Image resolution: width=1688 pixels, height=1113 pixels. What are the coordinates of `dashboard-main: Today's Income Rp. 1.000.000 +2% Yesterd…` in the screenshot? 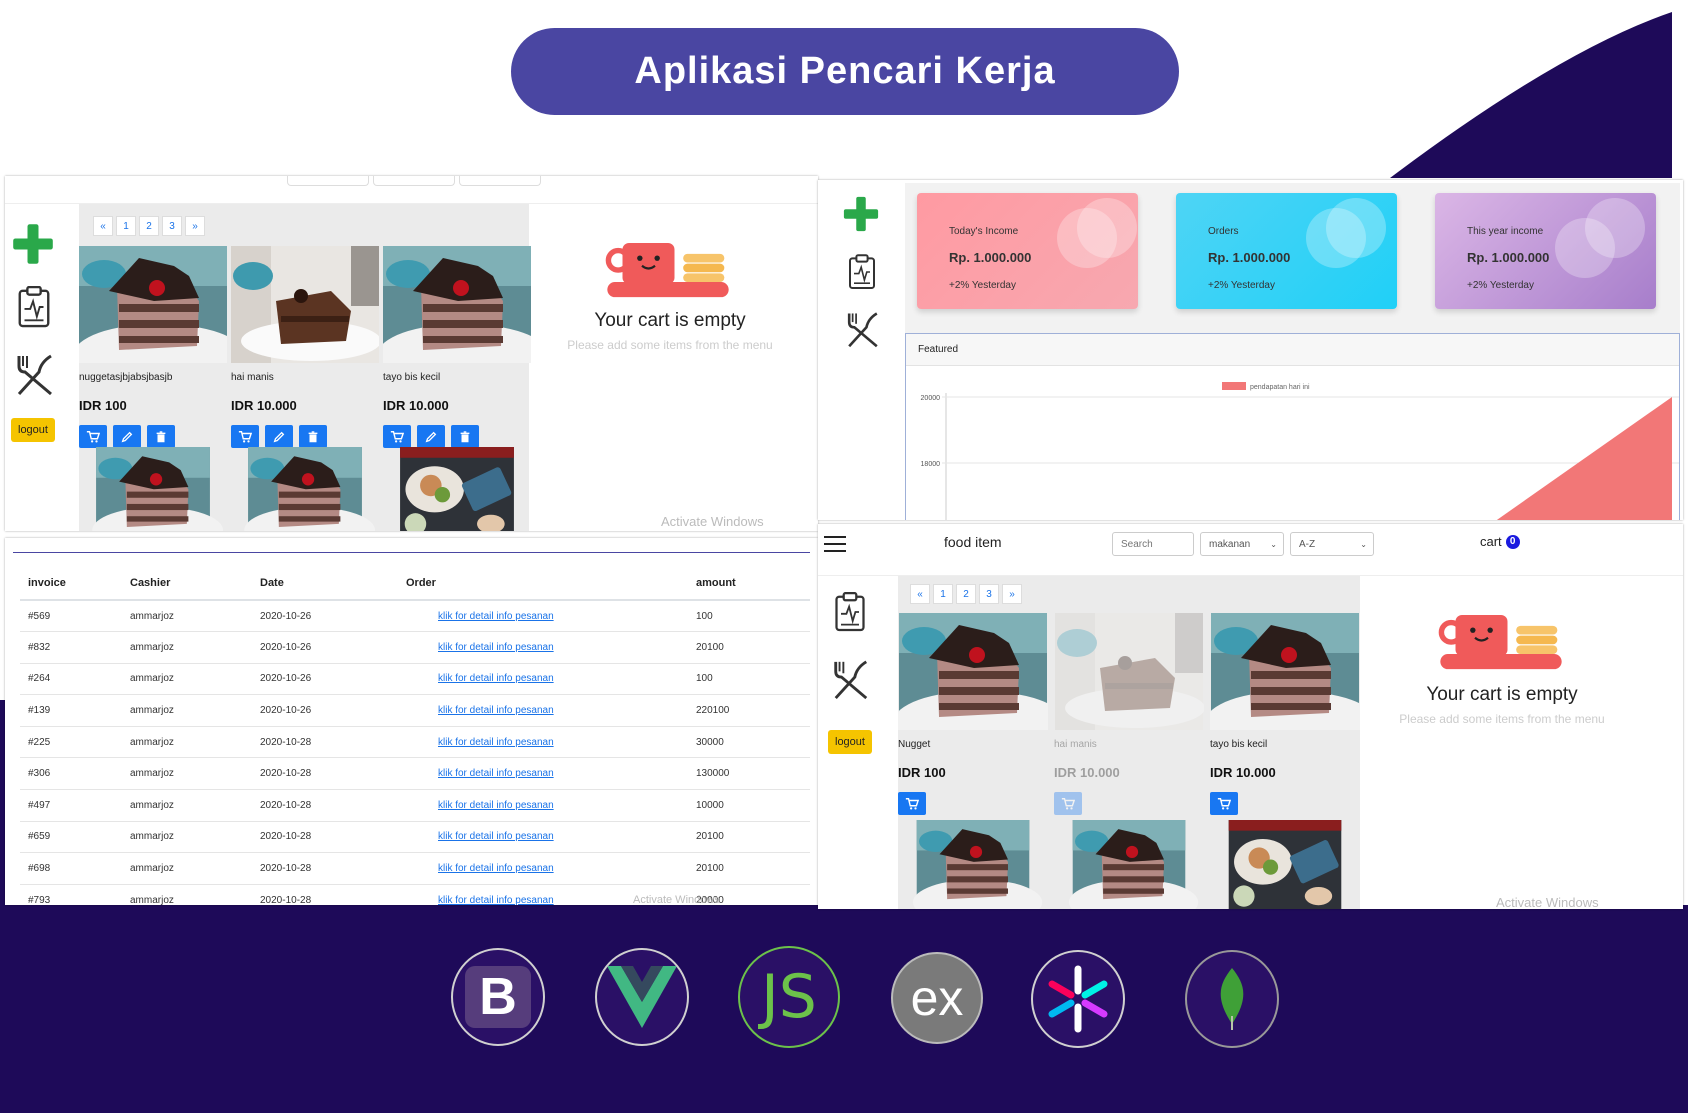 It's located at (1292, 351).